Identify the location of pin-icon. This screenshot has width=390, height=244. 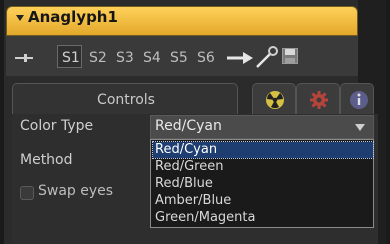
(24, 58).